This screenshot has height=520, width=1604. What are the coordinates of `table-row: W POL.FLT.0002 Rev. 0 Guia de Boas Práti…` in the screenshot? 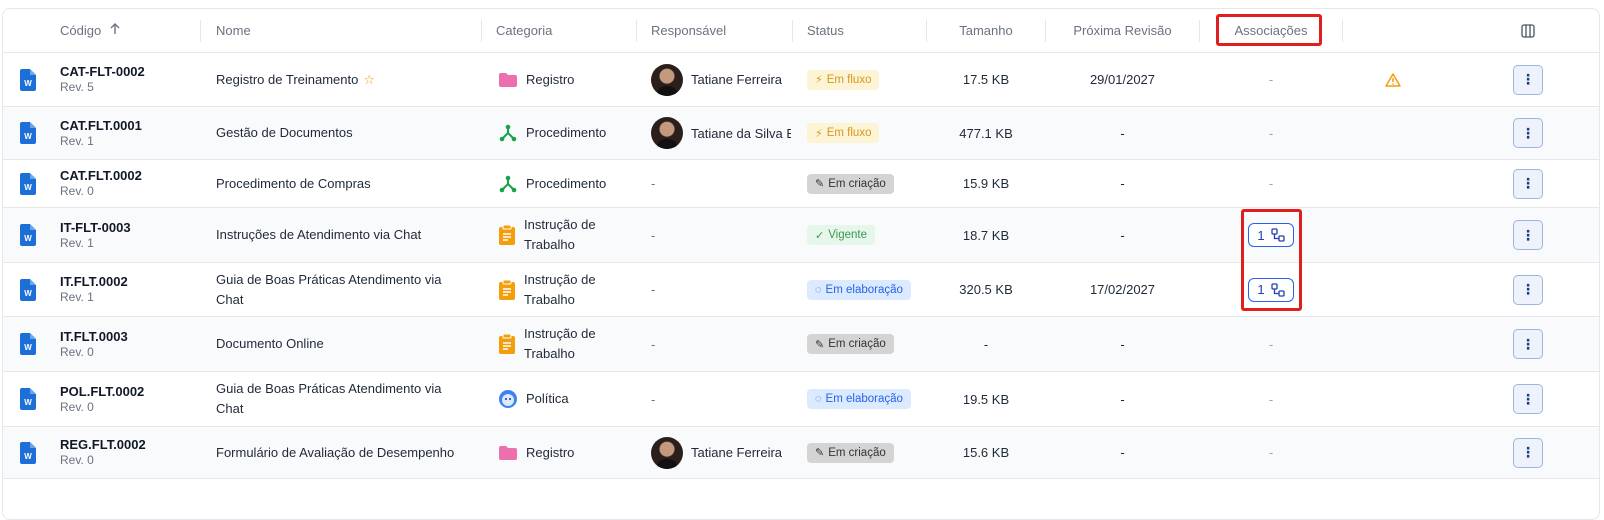 It's located at (801, 399).